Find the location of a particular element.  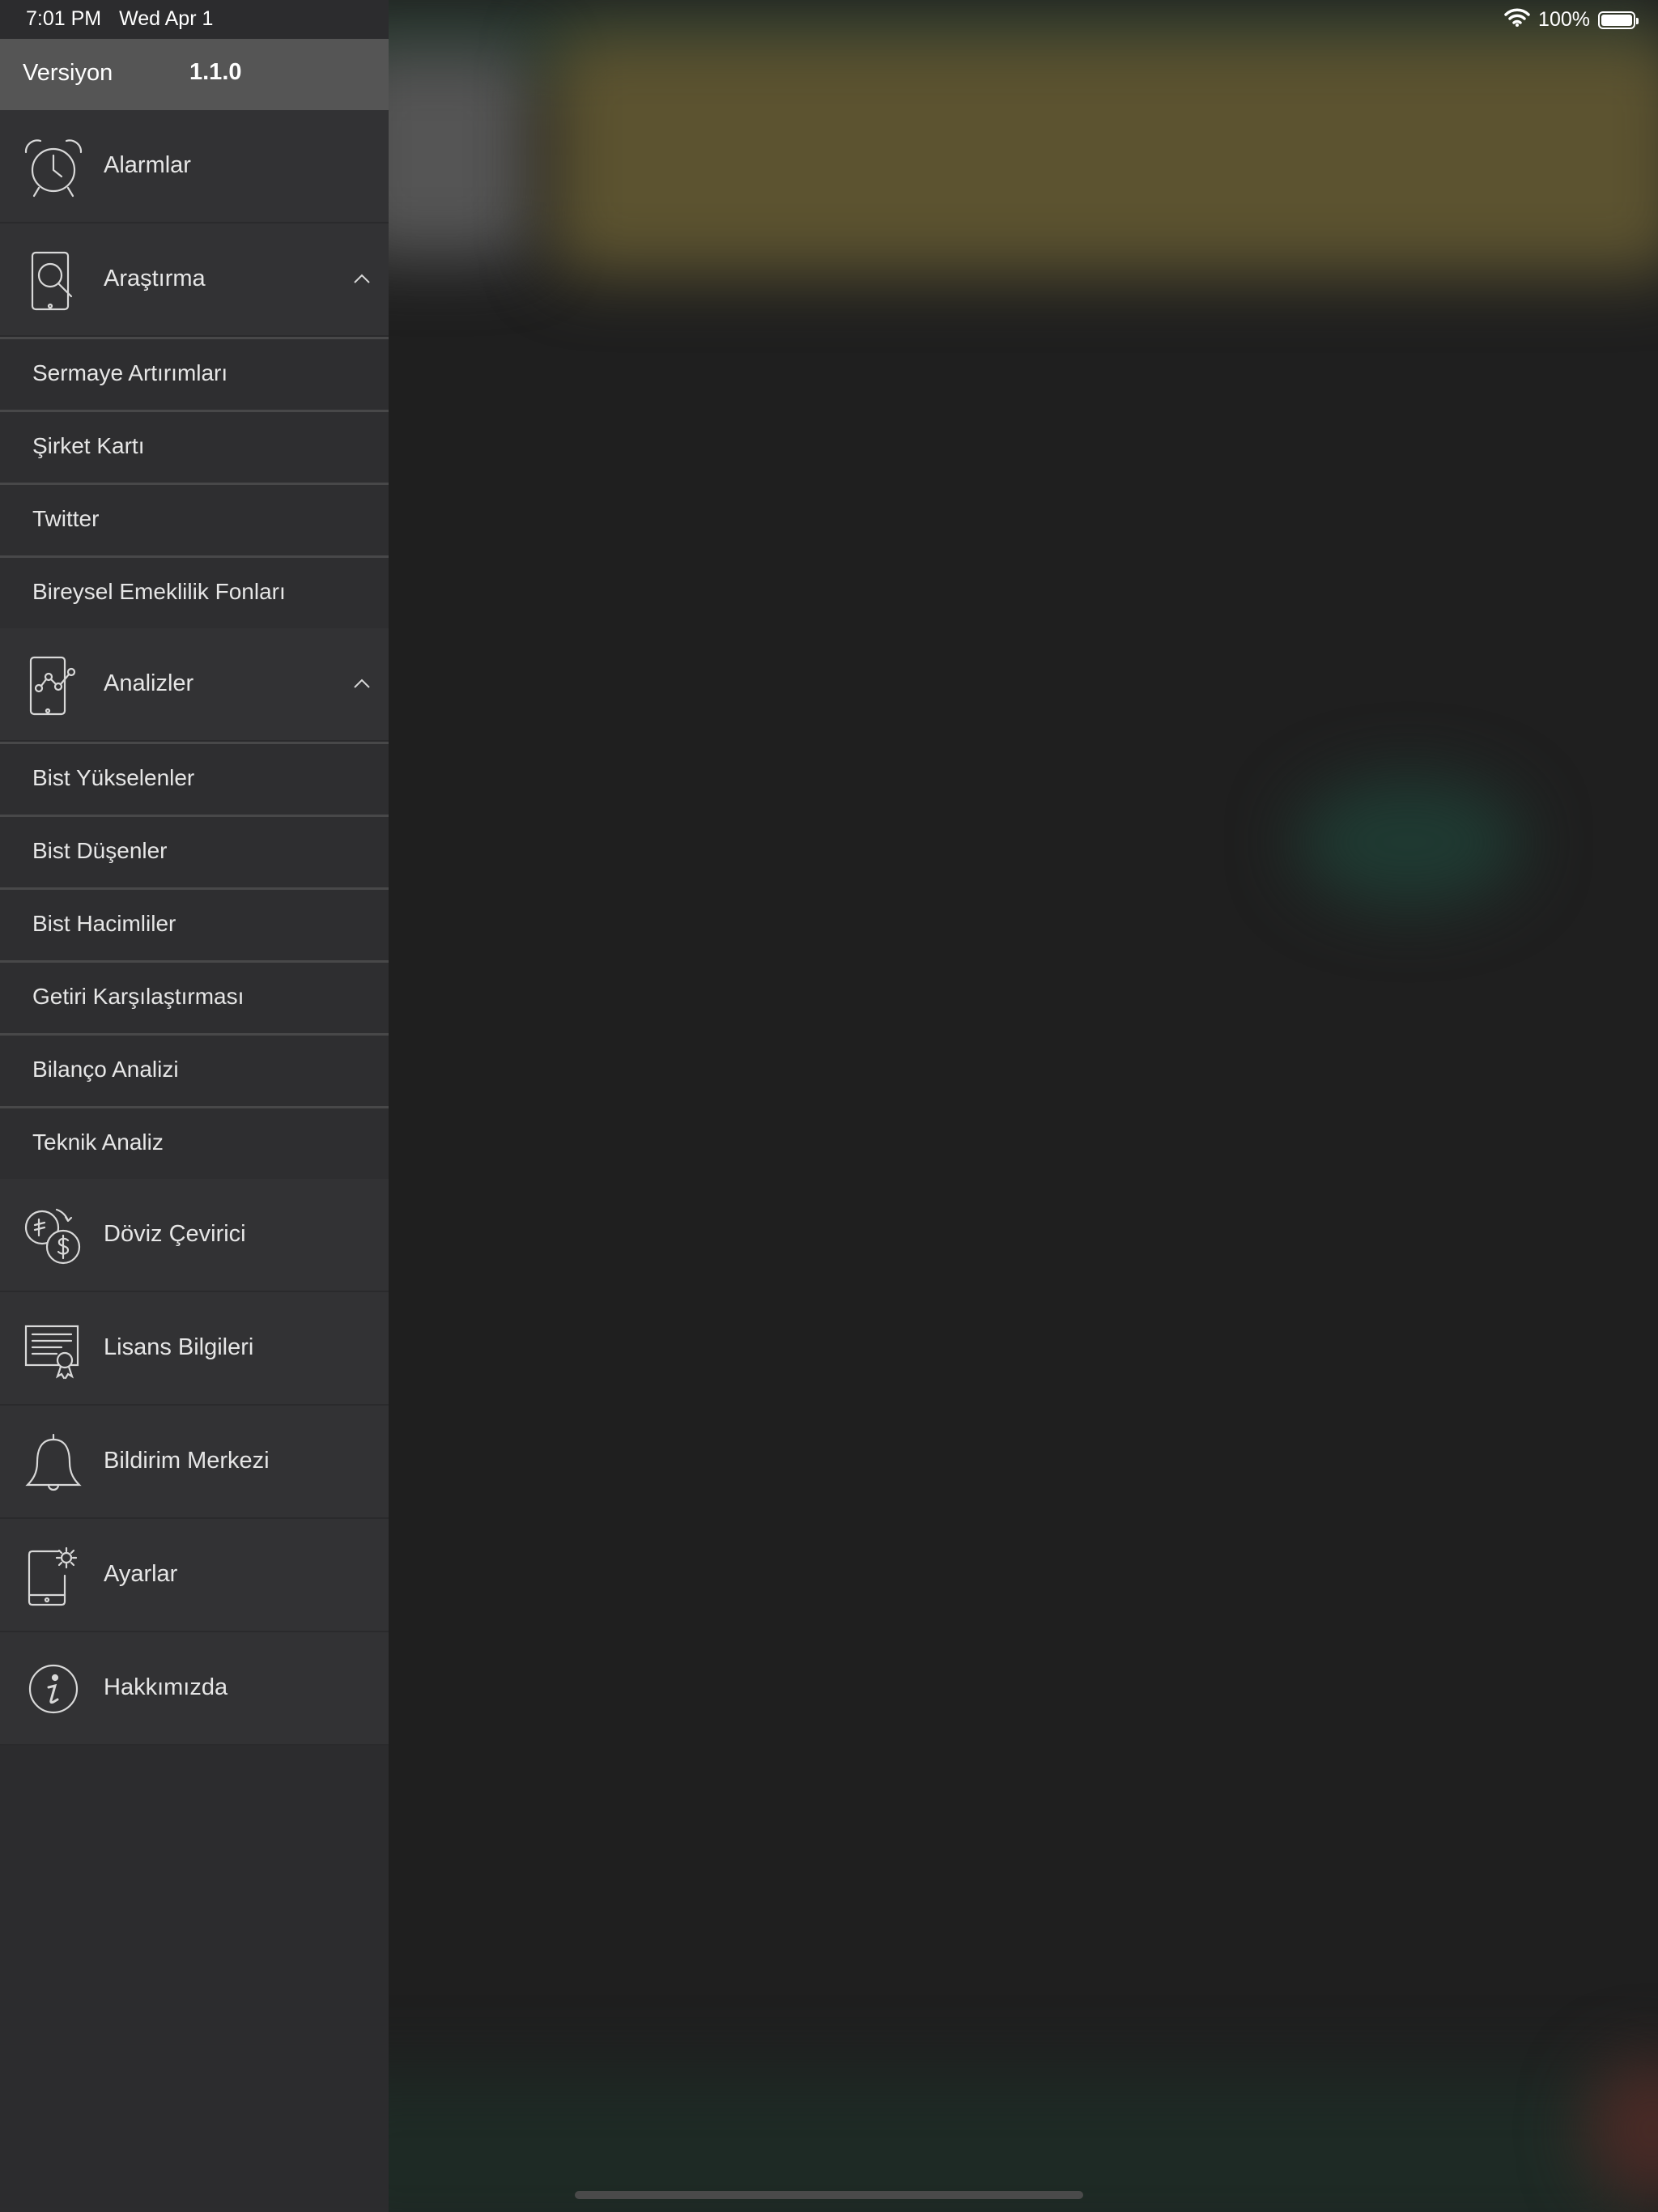

submenu-item-company-card: Şirket Kartı is located at coordinates (194, 447).